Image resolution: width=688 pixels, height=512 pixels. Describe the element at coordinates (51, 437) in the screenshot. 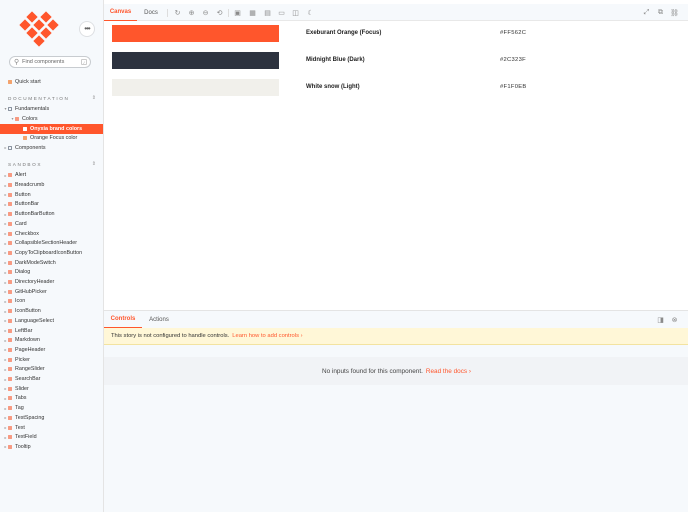

I see `sidebar-item-textfield: ▸ TextField` at that location.